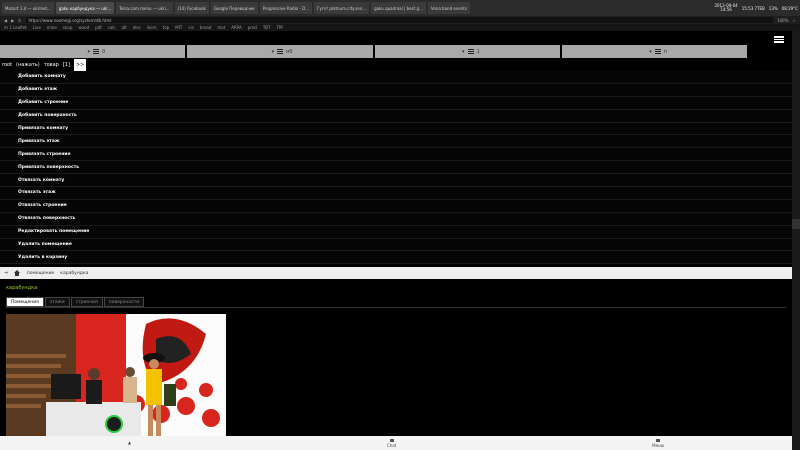 The height and width of the screenshot is (450, 800). I want to click on menu-item: Добавить строение, so click(396, 103).